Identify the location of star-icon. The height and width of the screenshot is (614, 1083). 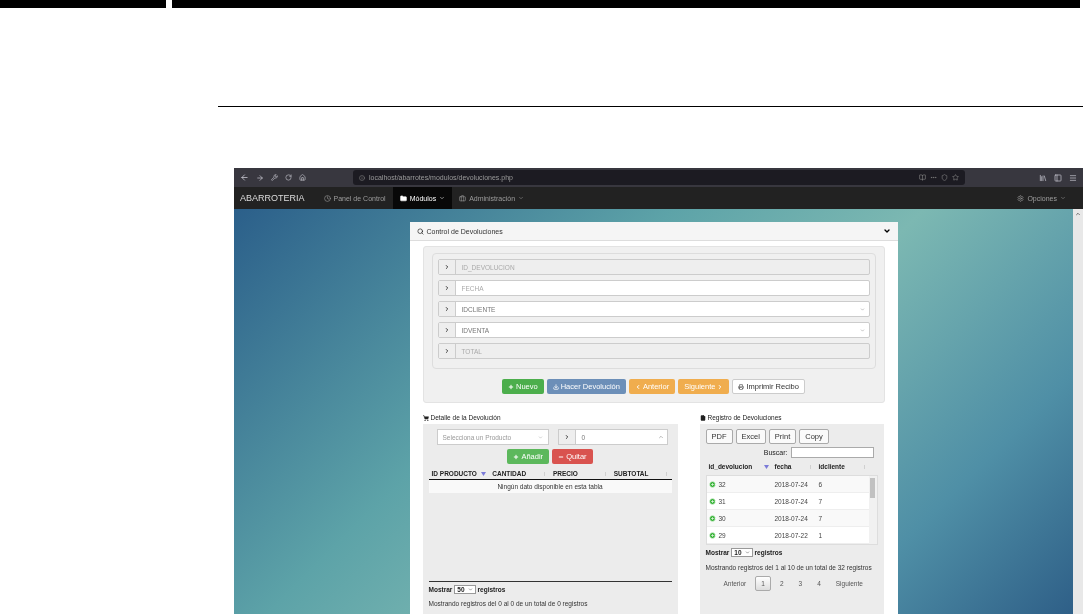
(955, 177).